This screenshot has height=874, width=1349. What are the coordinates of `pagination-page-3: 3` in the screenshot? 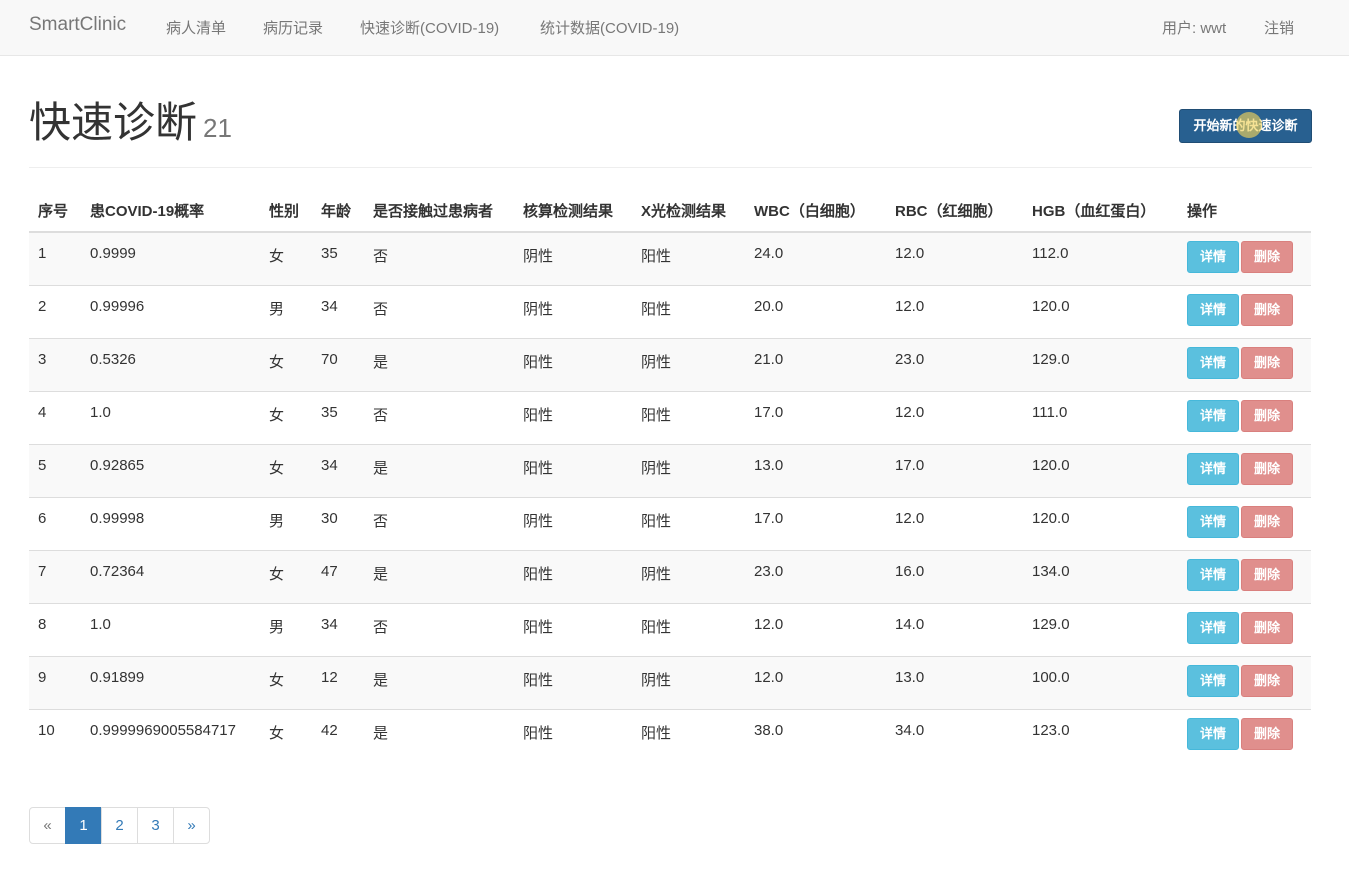 It's located at (155, 825).